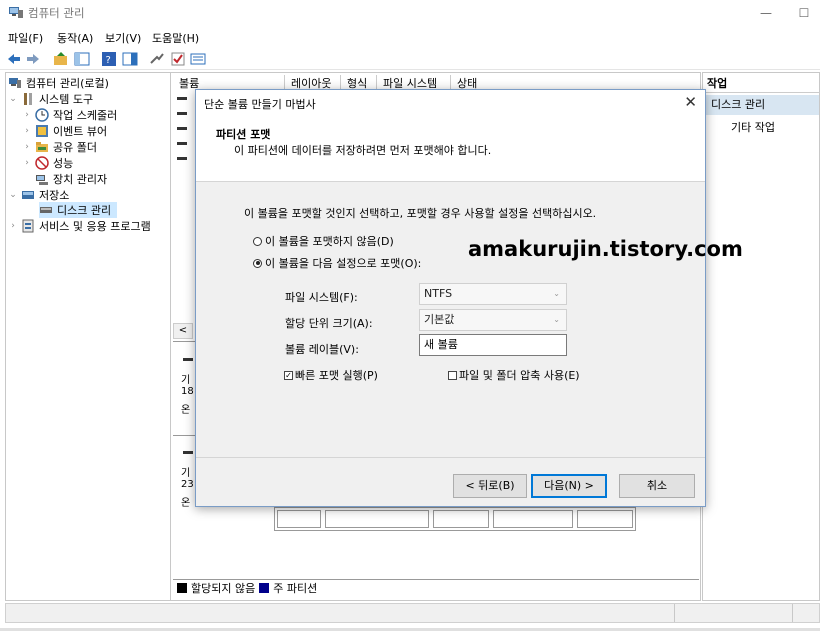 This screenshot has height=631, width=820. What do you see at coordinates (766, 13) in the screenshot?
I see `minimize-button: —` at bounding box center [766, 13].